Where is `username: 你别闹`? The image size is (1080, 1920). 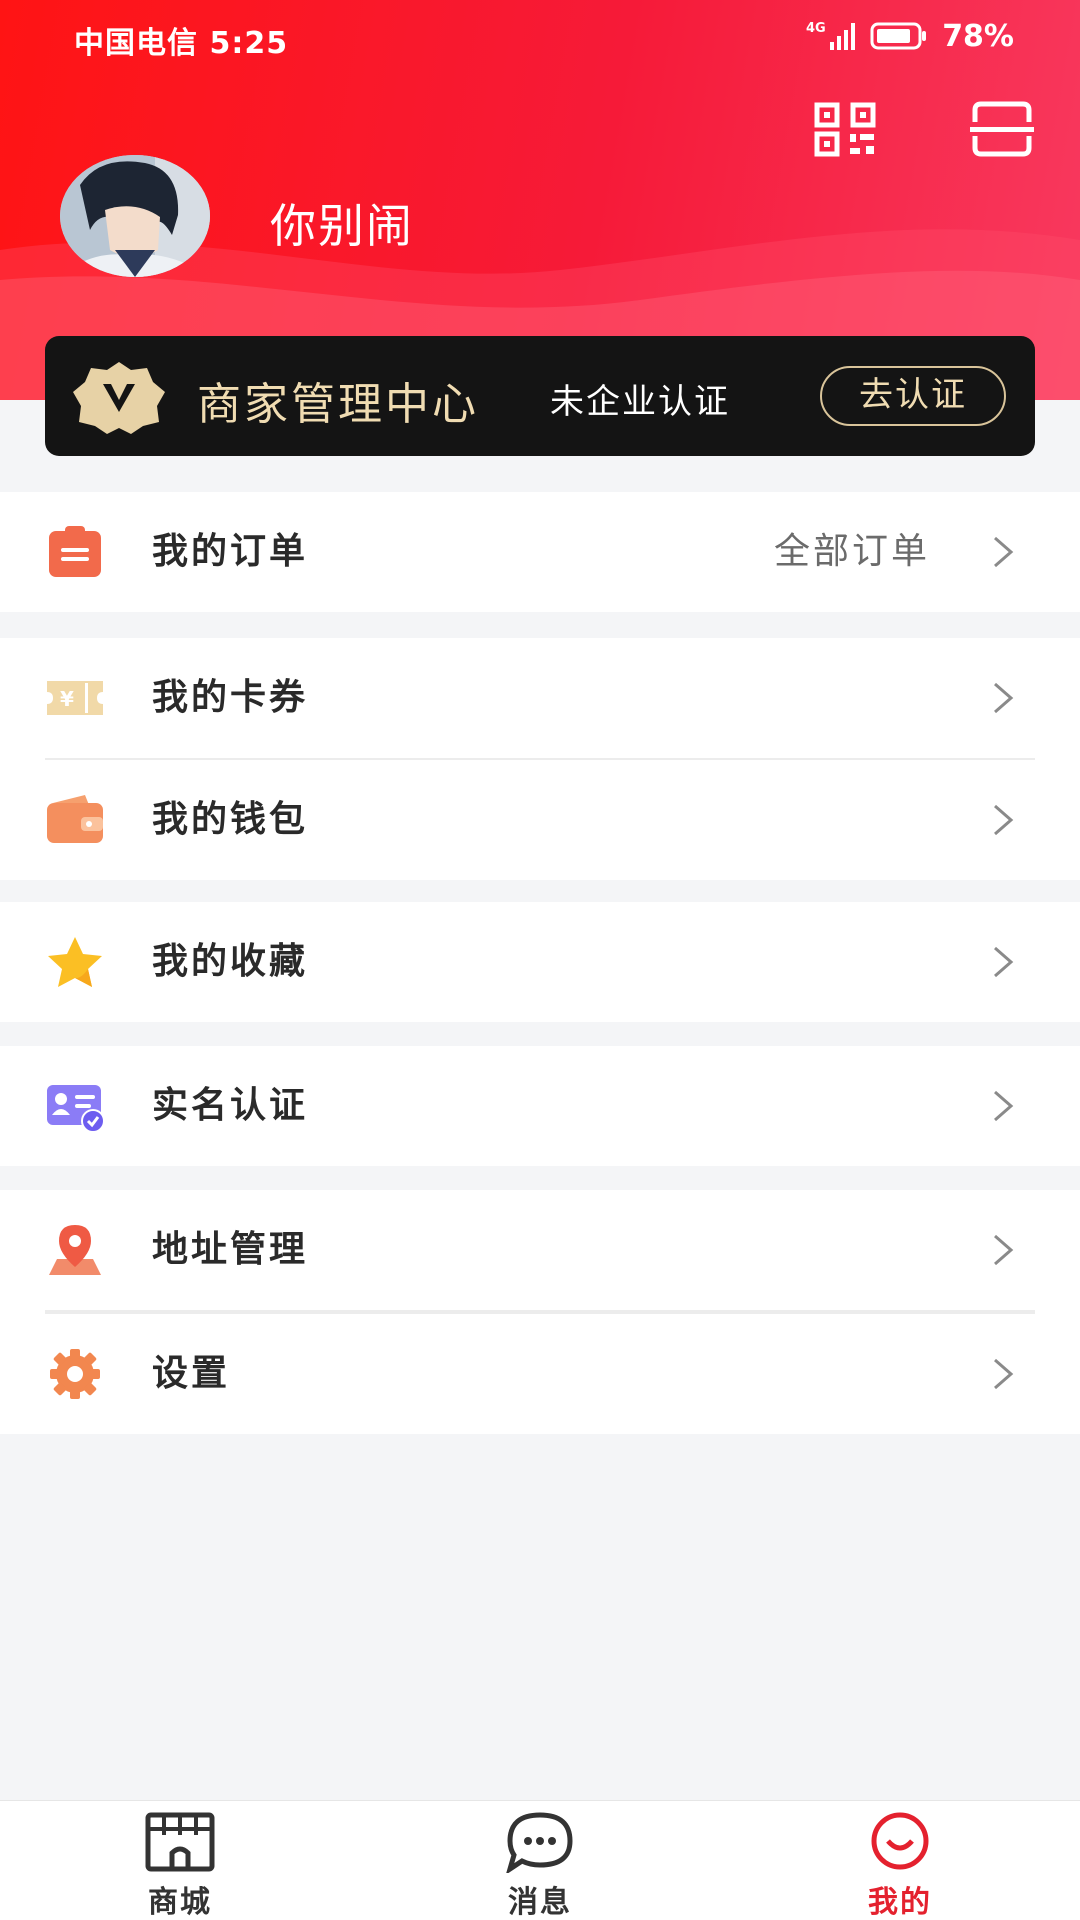
username: 你别闹 is located at coordinates (342, 226).